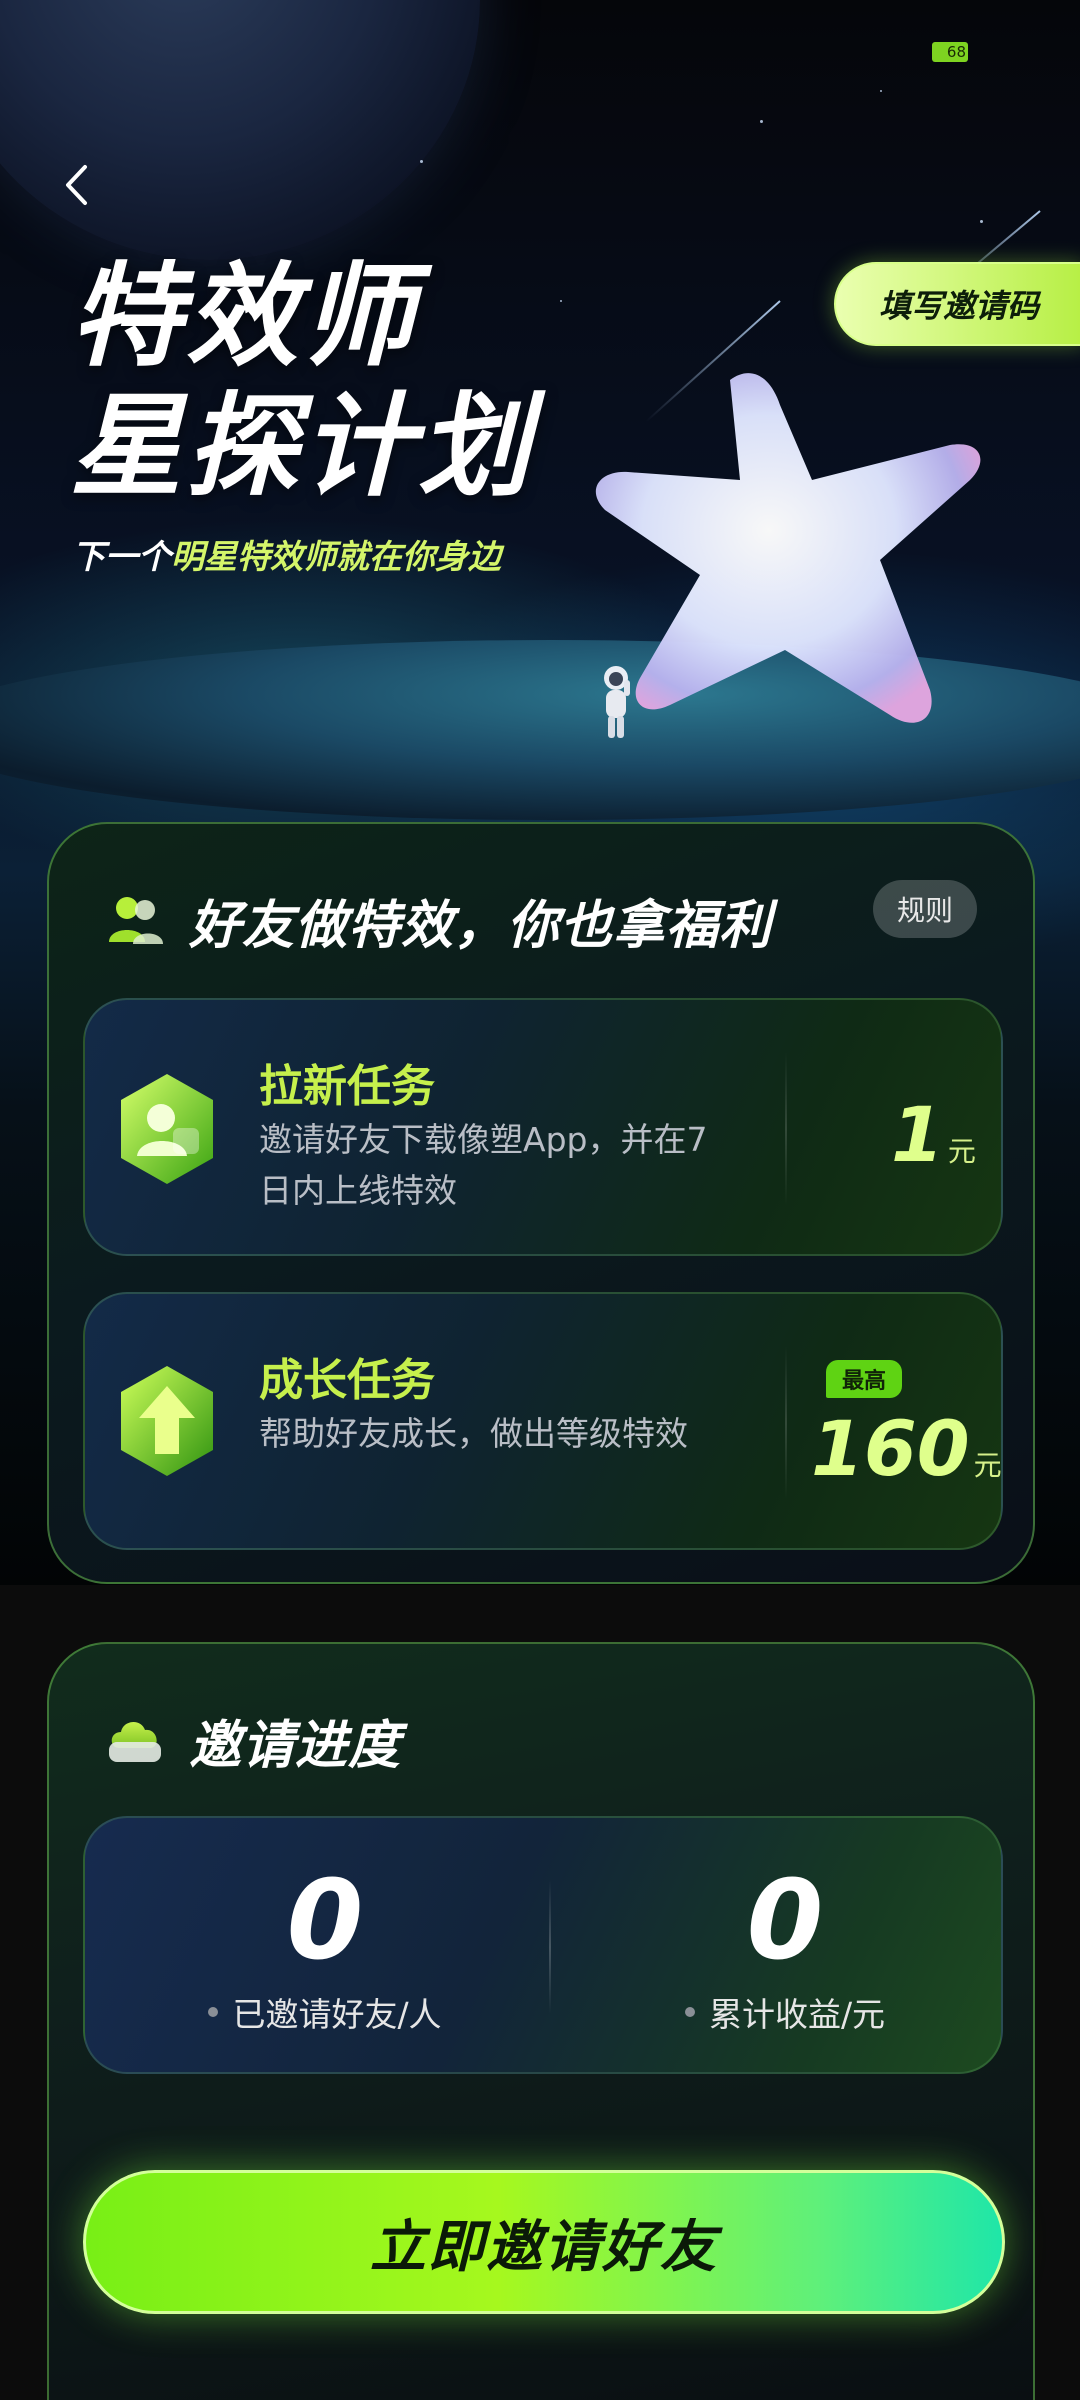 Image resolution: width=1080 pixels, height=2400 pixels. Describe the element at coordinates (890, 1448) in the screenshot. I see `task-reward-amount: 160` at that location.